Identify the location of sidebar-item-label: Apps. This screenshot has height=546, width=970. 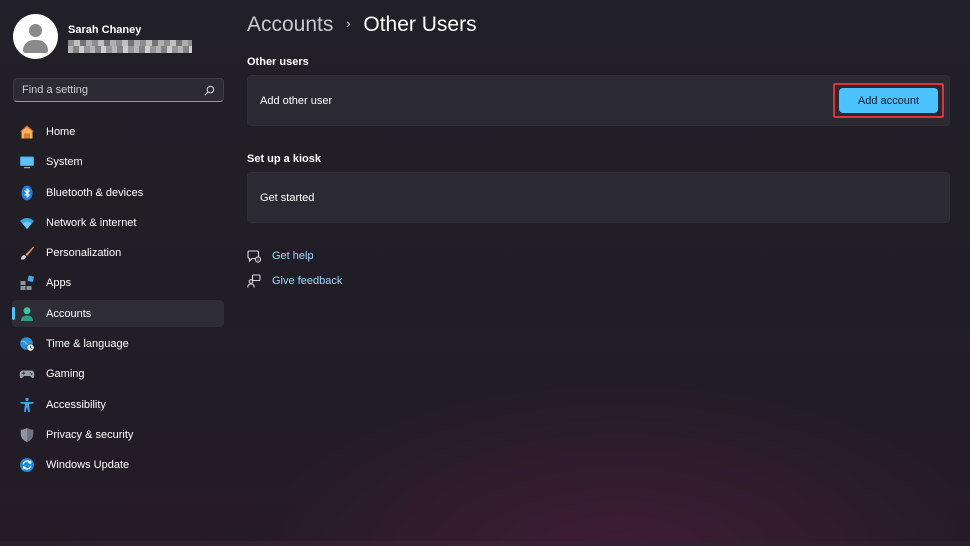
(59, 283).